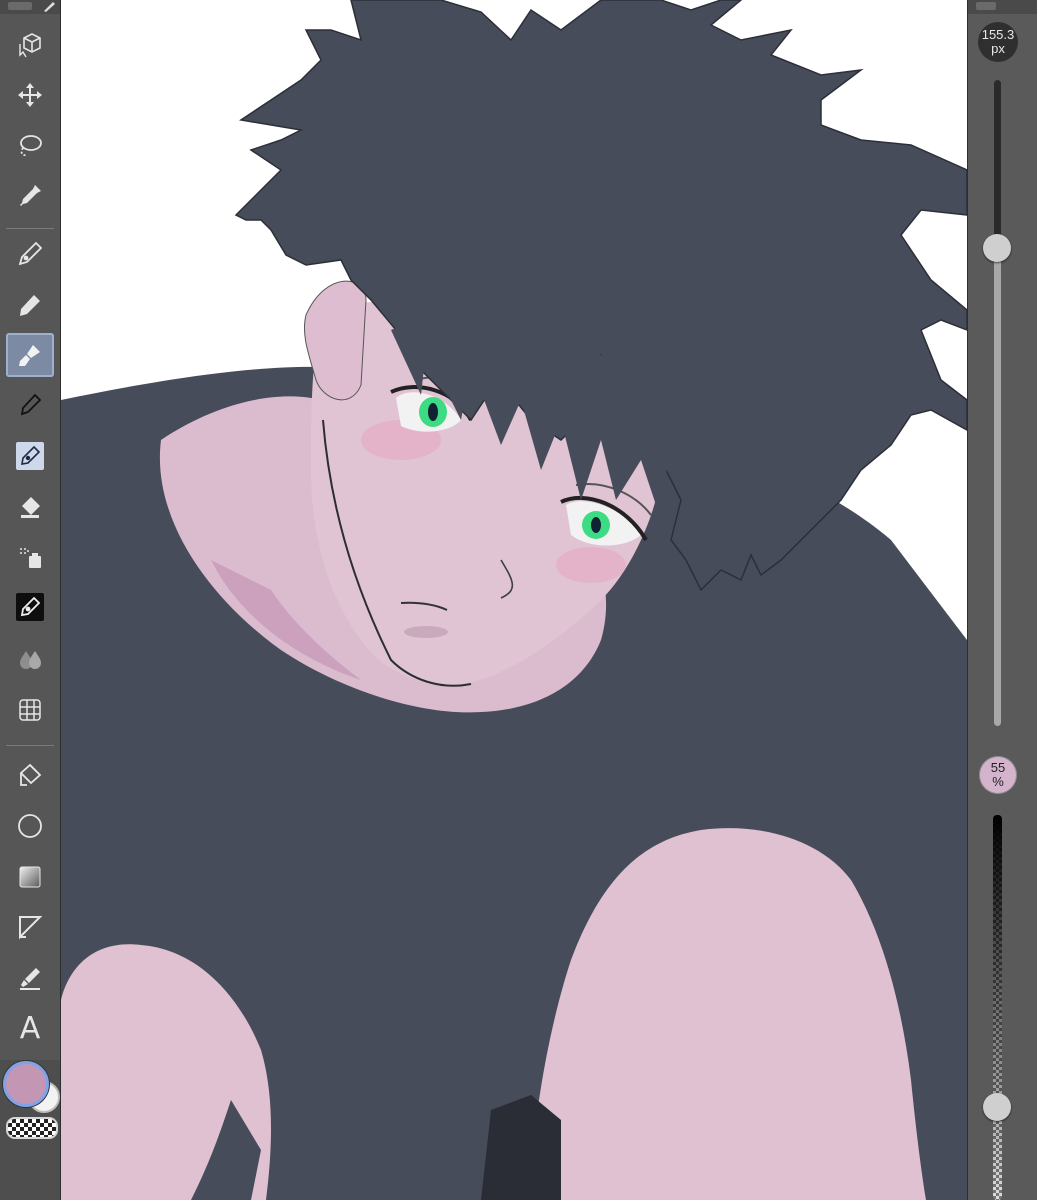  I want to click on brush-size-value: 155.3, so click(998, 34).